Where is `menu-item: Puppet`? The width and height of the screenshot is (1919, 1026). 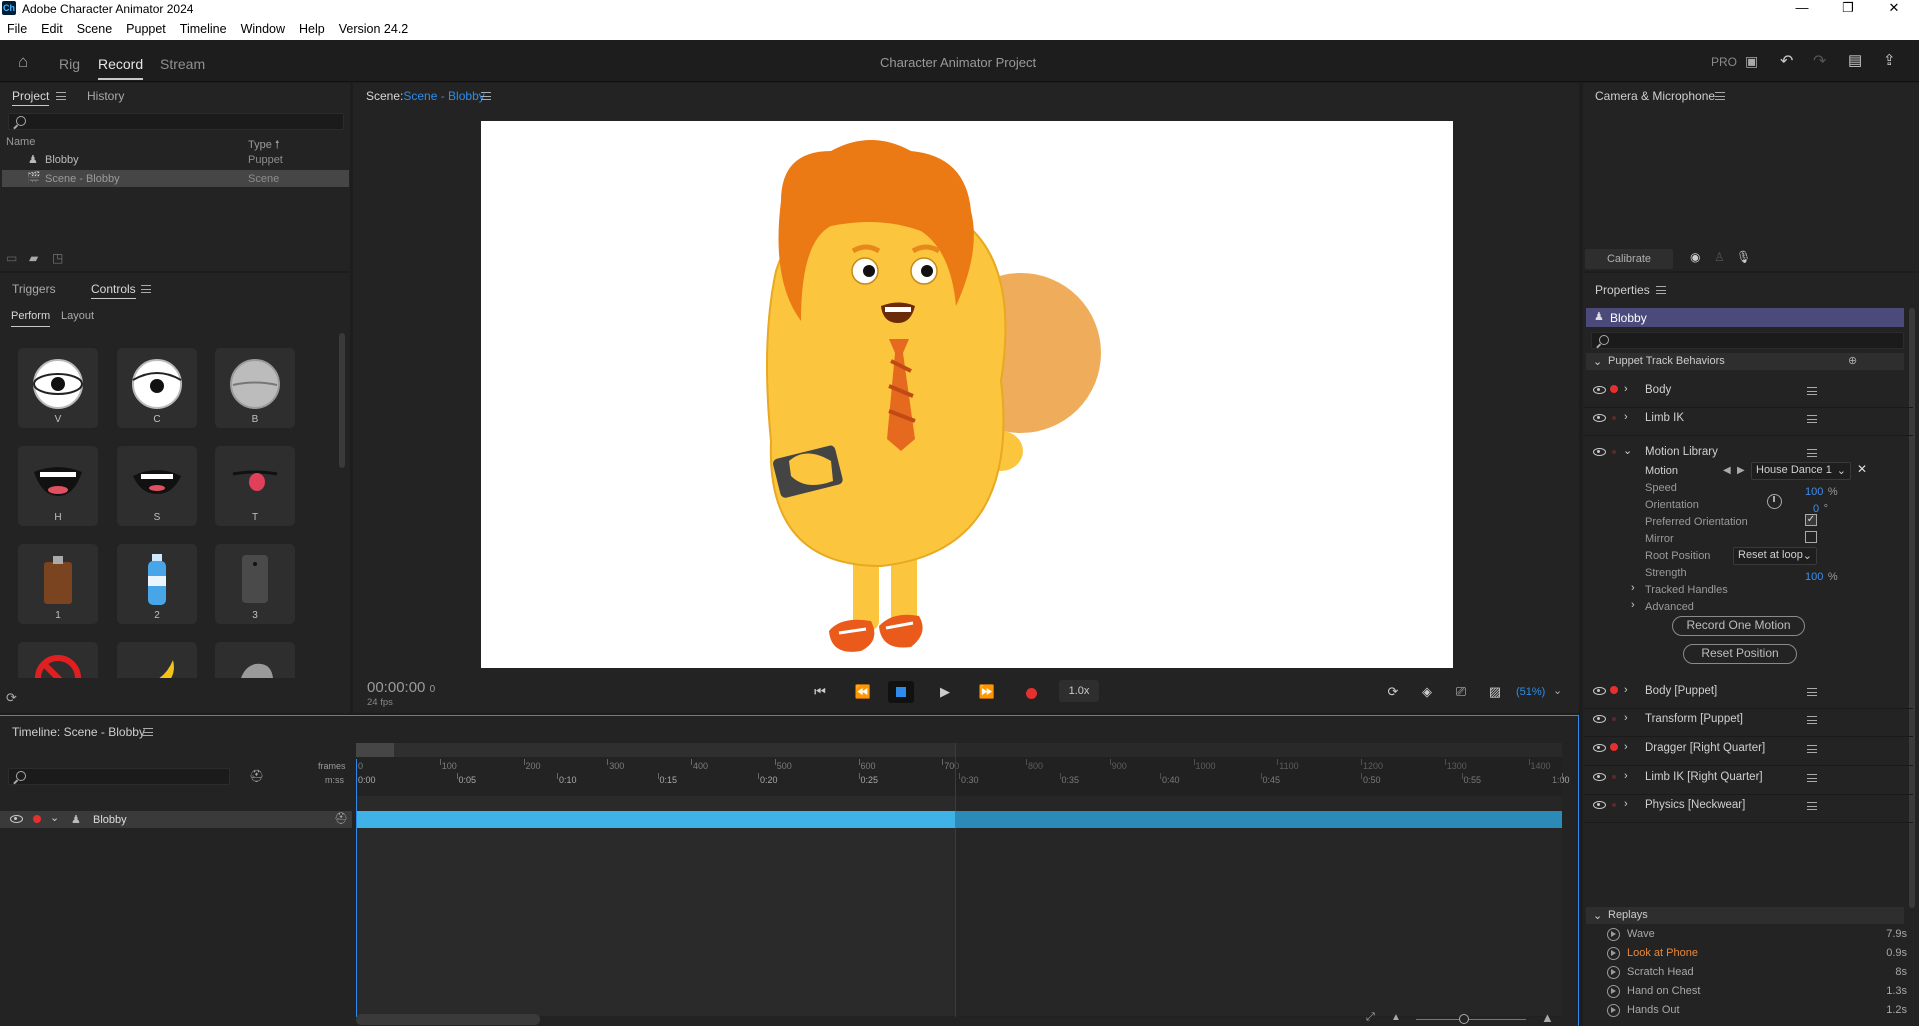
menu-item: Puppet is located at coordinates (146, 29).